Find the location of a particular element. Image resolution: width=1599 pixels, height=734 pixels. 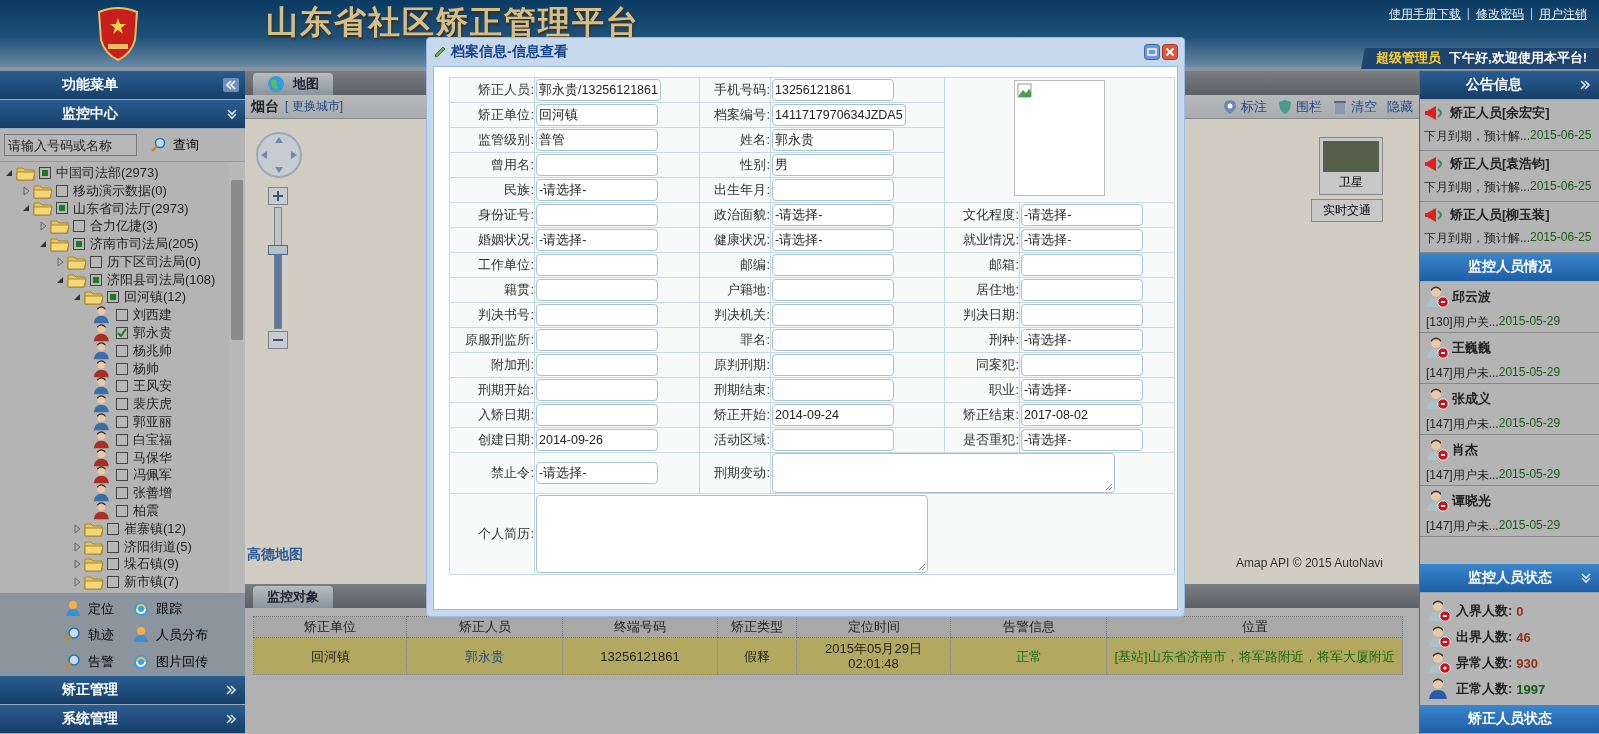

text-field: 郭永贵/13256121861 is located at coordinates (598, 90).